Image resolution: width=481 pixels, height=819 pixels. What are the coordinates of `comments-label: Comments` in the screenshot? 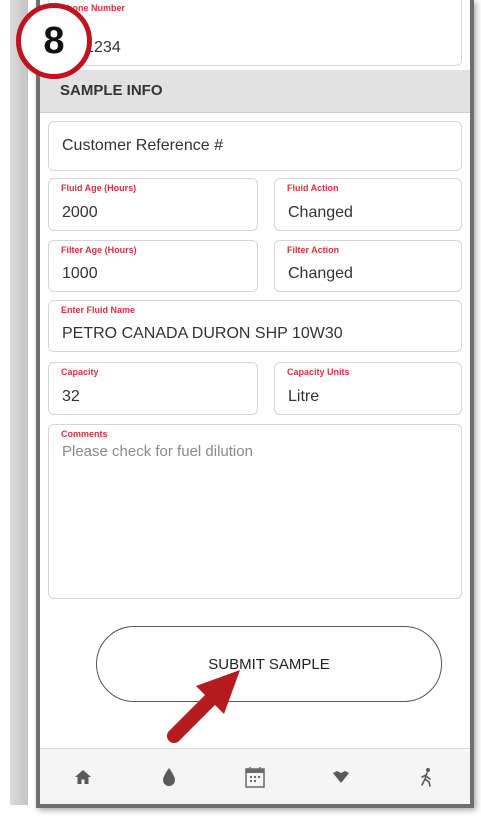 It's located at (84, 434).